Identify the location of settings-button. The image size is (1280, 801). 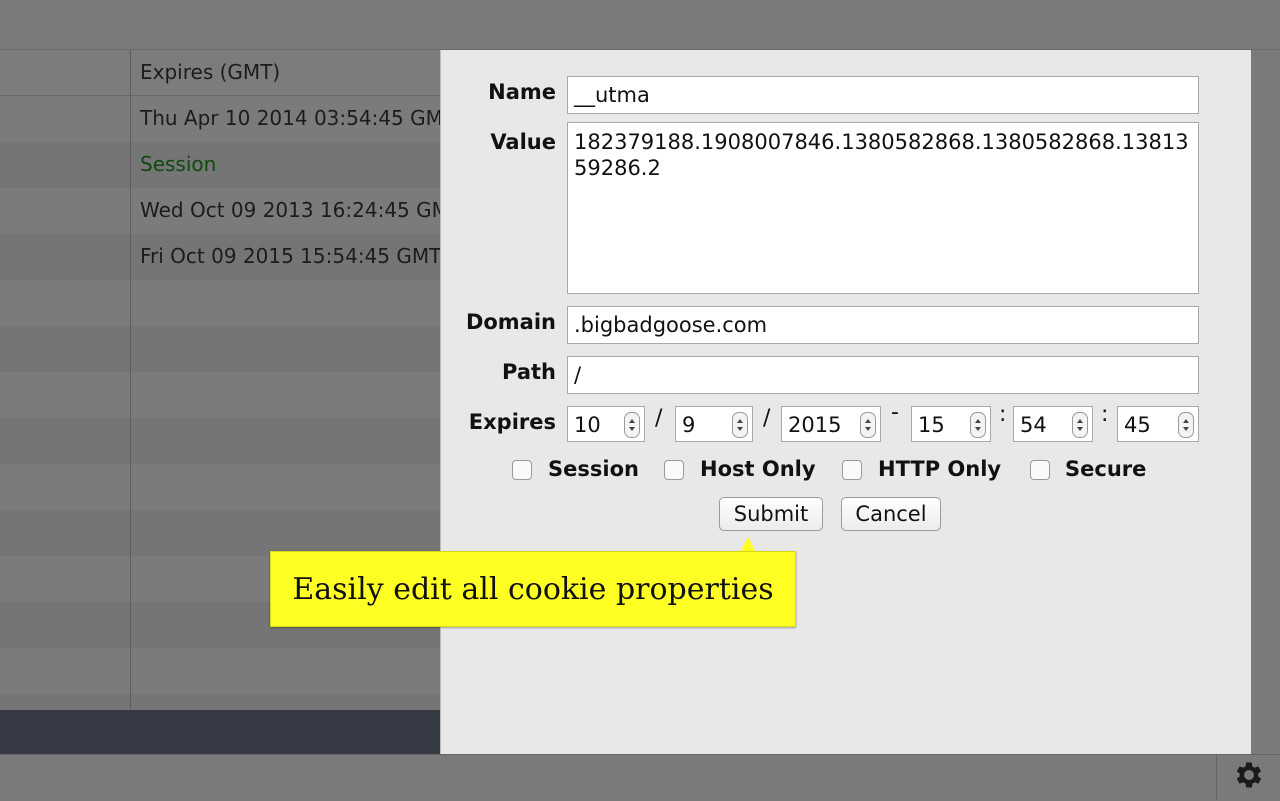
(1248, 777).